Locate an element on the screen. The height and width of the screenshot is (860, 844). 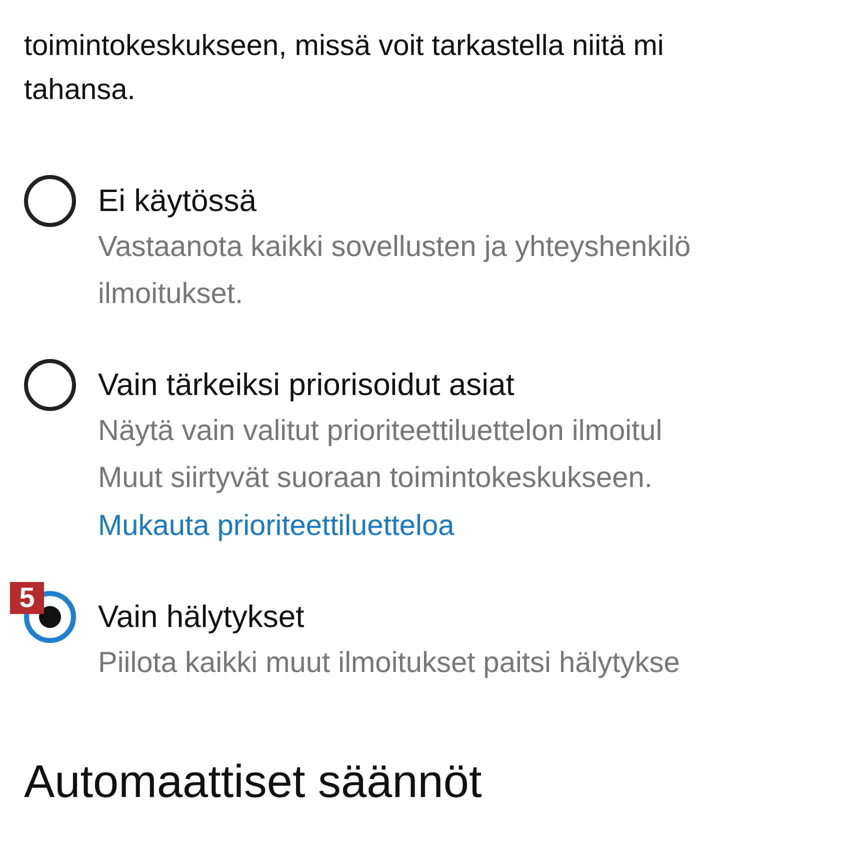
option-label: Ei käytössä is located at coordinates (178, 201).